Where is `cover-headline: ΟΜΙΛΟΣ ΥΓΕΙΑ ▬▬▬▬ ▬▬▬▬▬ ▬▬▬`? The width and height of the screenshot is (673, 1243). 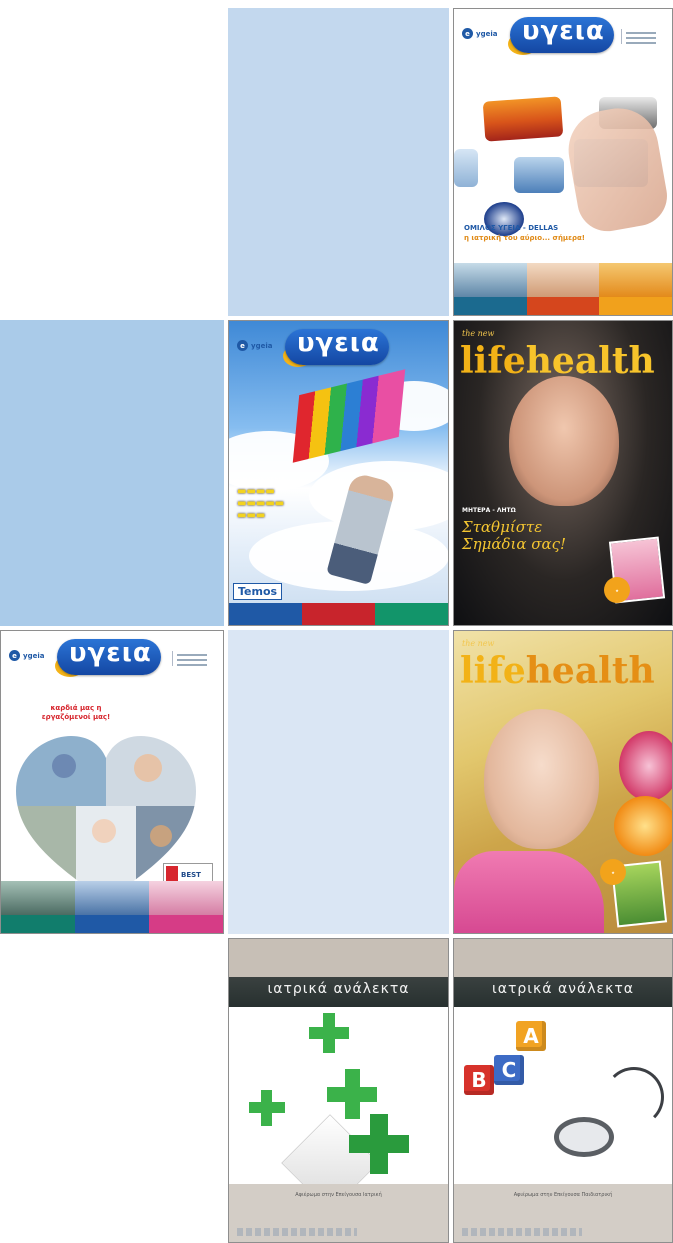
cover-headline: ΟΜΙΛΟΣ ΥΓΕΙΑ ▬▬▬▬ ▬▬▬▬▬ ▬▬▬ is located at coordinates (292, 499).